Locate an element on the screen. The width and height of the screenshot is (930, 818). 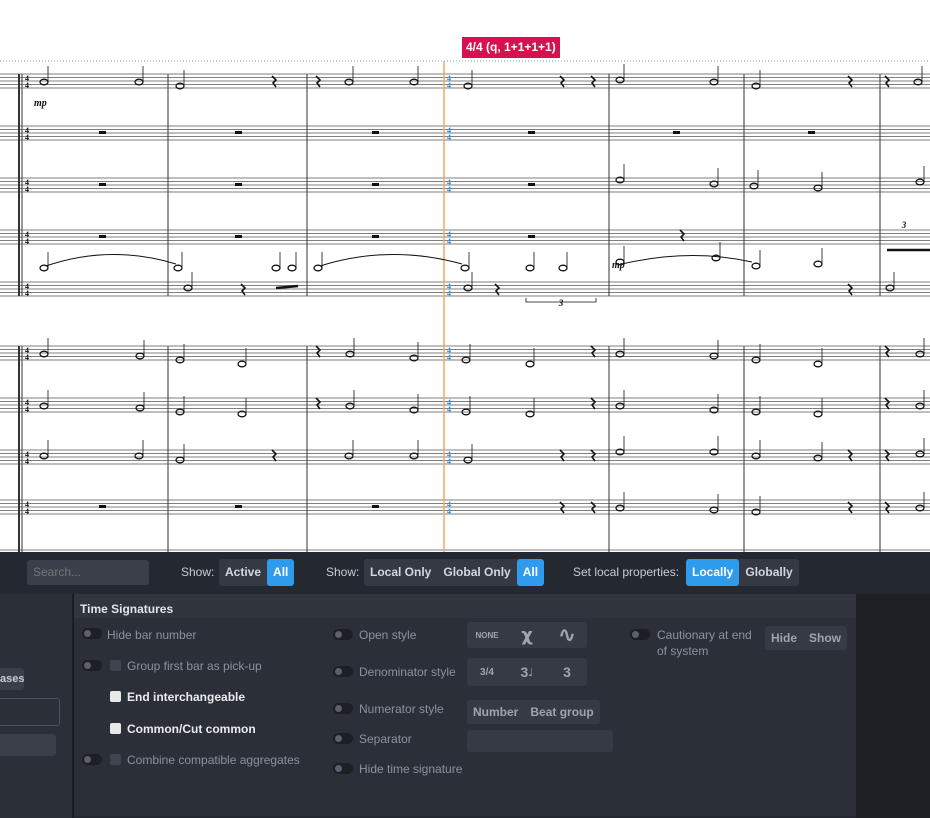
end-interchangeable-checkbox is located at coordinates (115, 696).